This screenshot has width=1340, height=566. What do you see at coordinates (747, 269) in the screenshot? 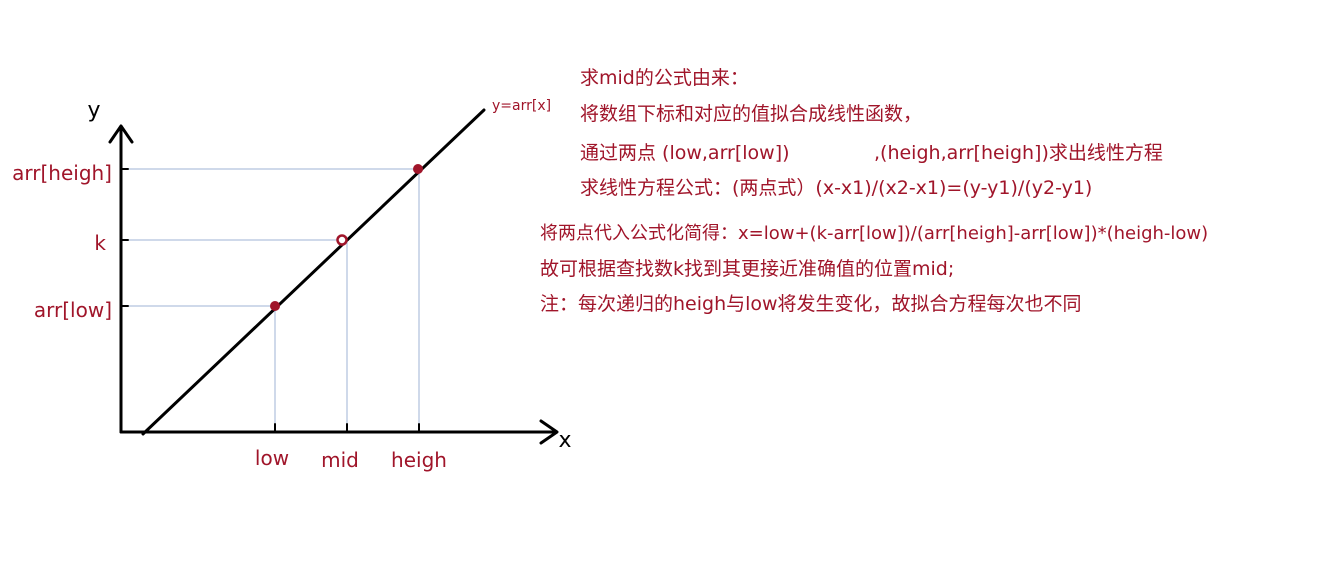
I see `note-line-5: 故可根据查找数k找到其更接近准确值的位置mid;` at bounding box center [747, 269].